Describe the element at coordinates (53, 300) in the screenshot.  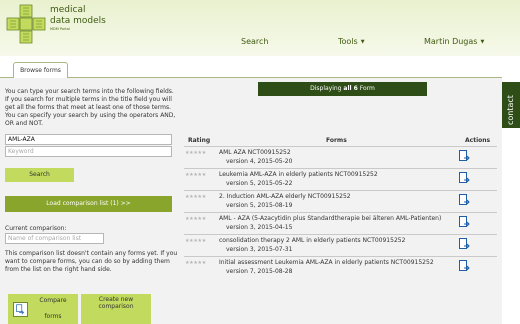
I see `compare-label-1: Compare` at that location.